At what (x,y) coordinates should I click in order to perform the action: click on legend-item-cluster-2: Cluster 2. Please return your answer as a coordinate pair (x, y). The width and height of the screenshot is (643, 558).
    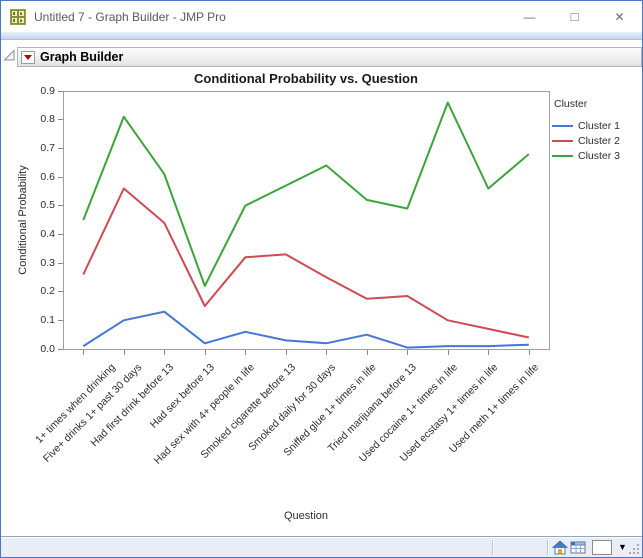
    Looking at the image, I should click on (586, 140).